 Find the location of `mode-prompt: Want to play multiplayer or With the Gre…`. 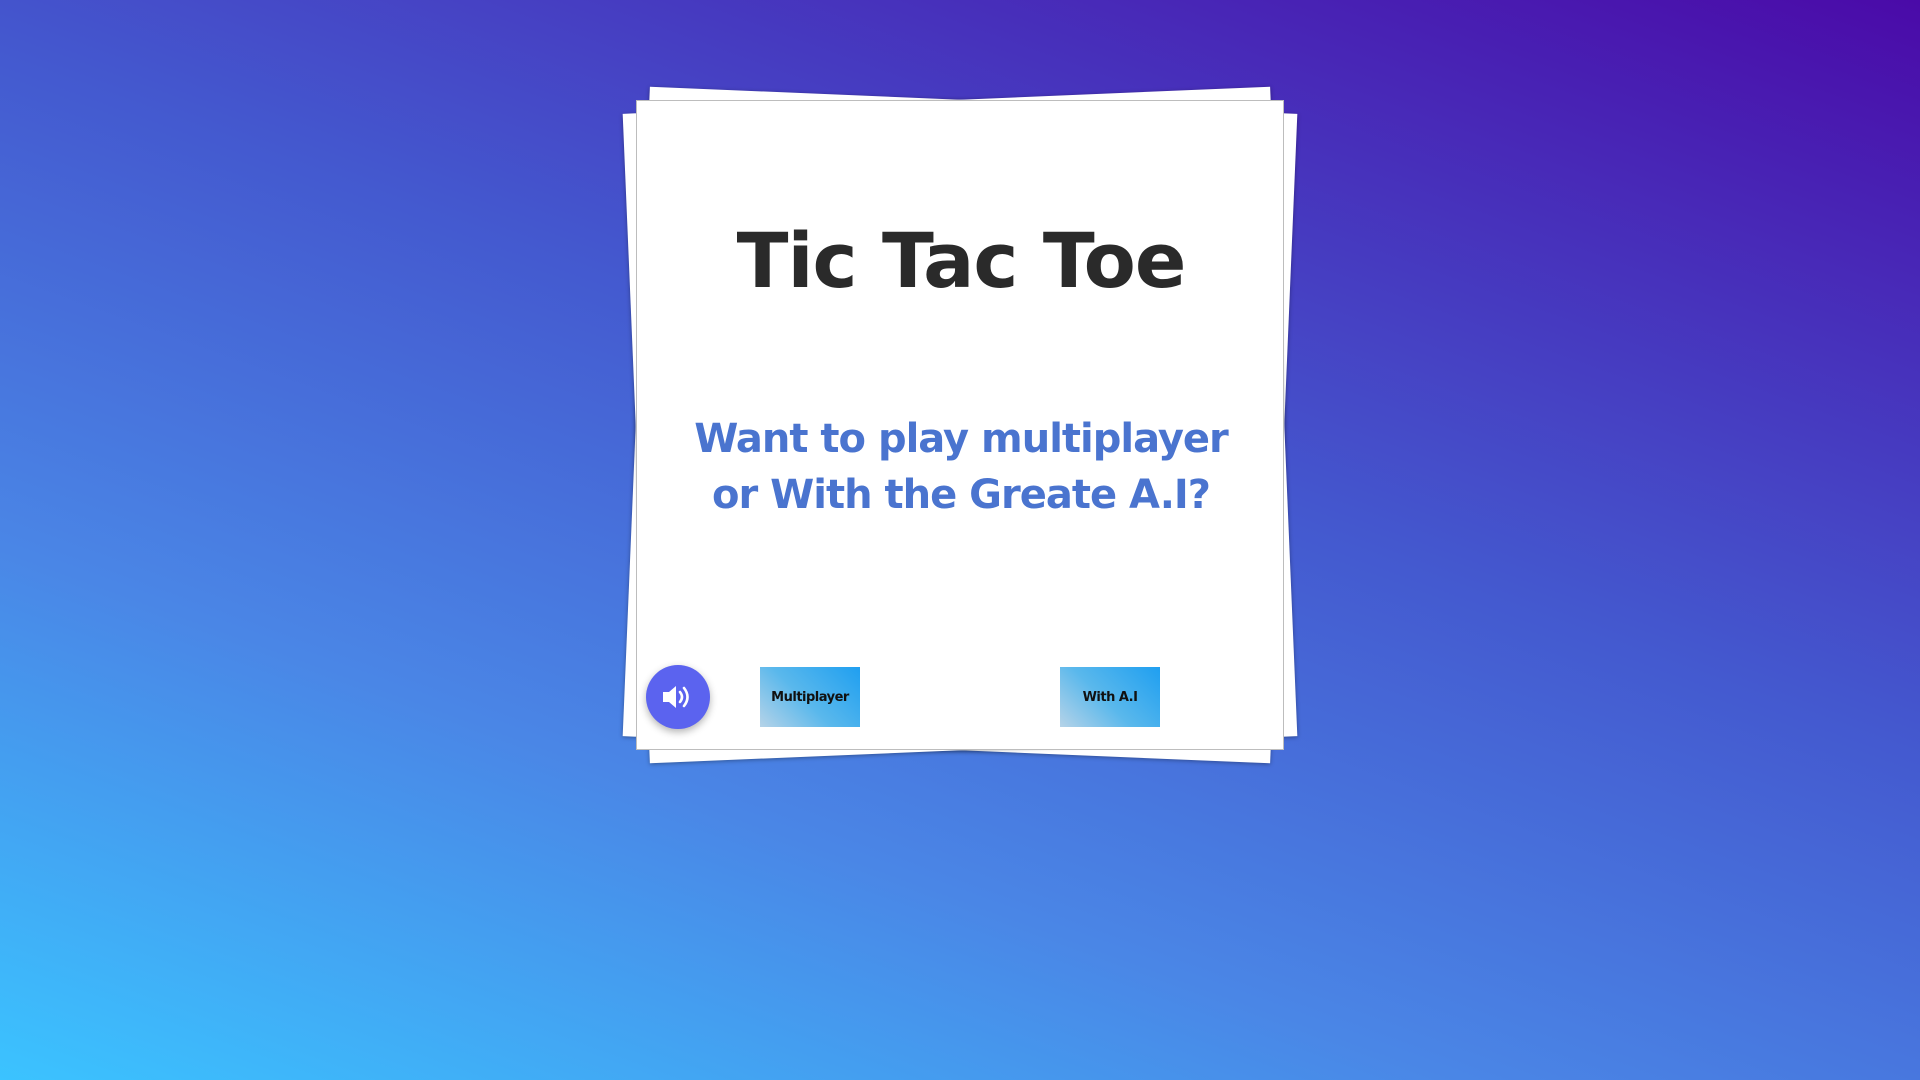

mode-prompt: Want to play multiplayer or With the Gre… is located at coordinates (961, 467).